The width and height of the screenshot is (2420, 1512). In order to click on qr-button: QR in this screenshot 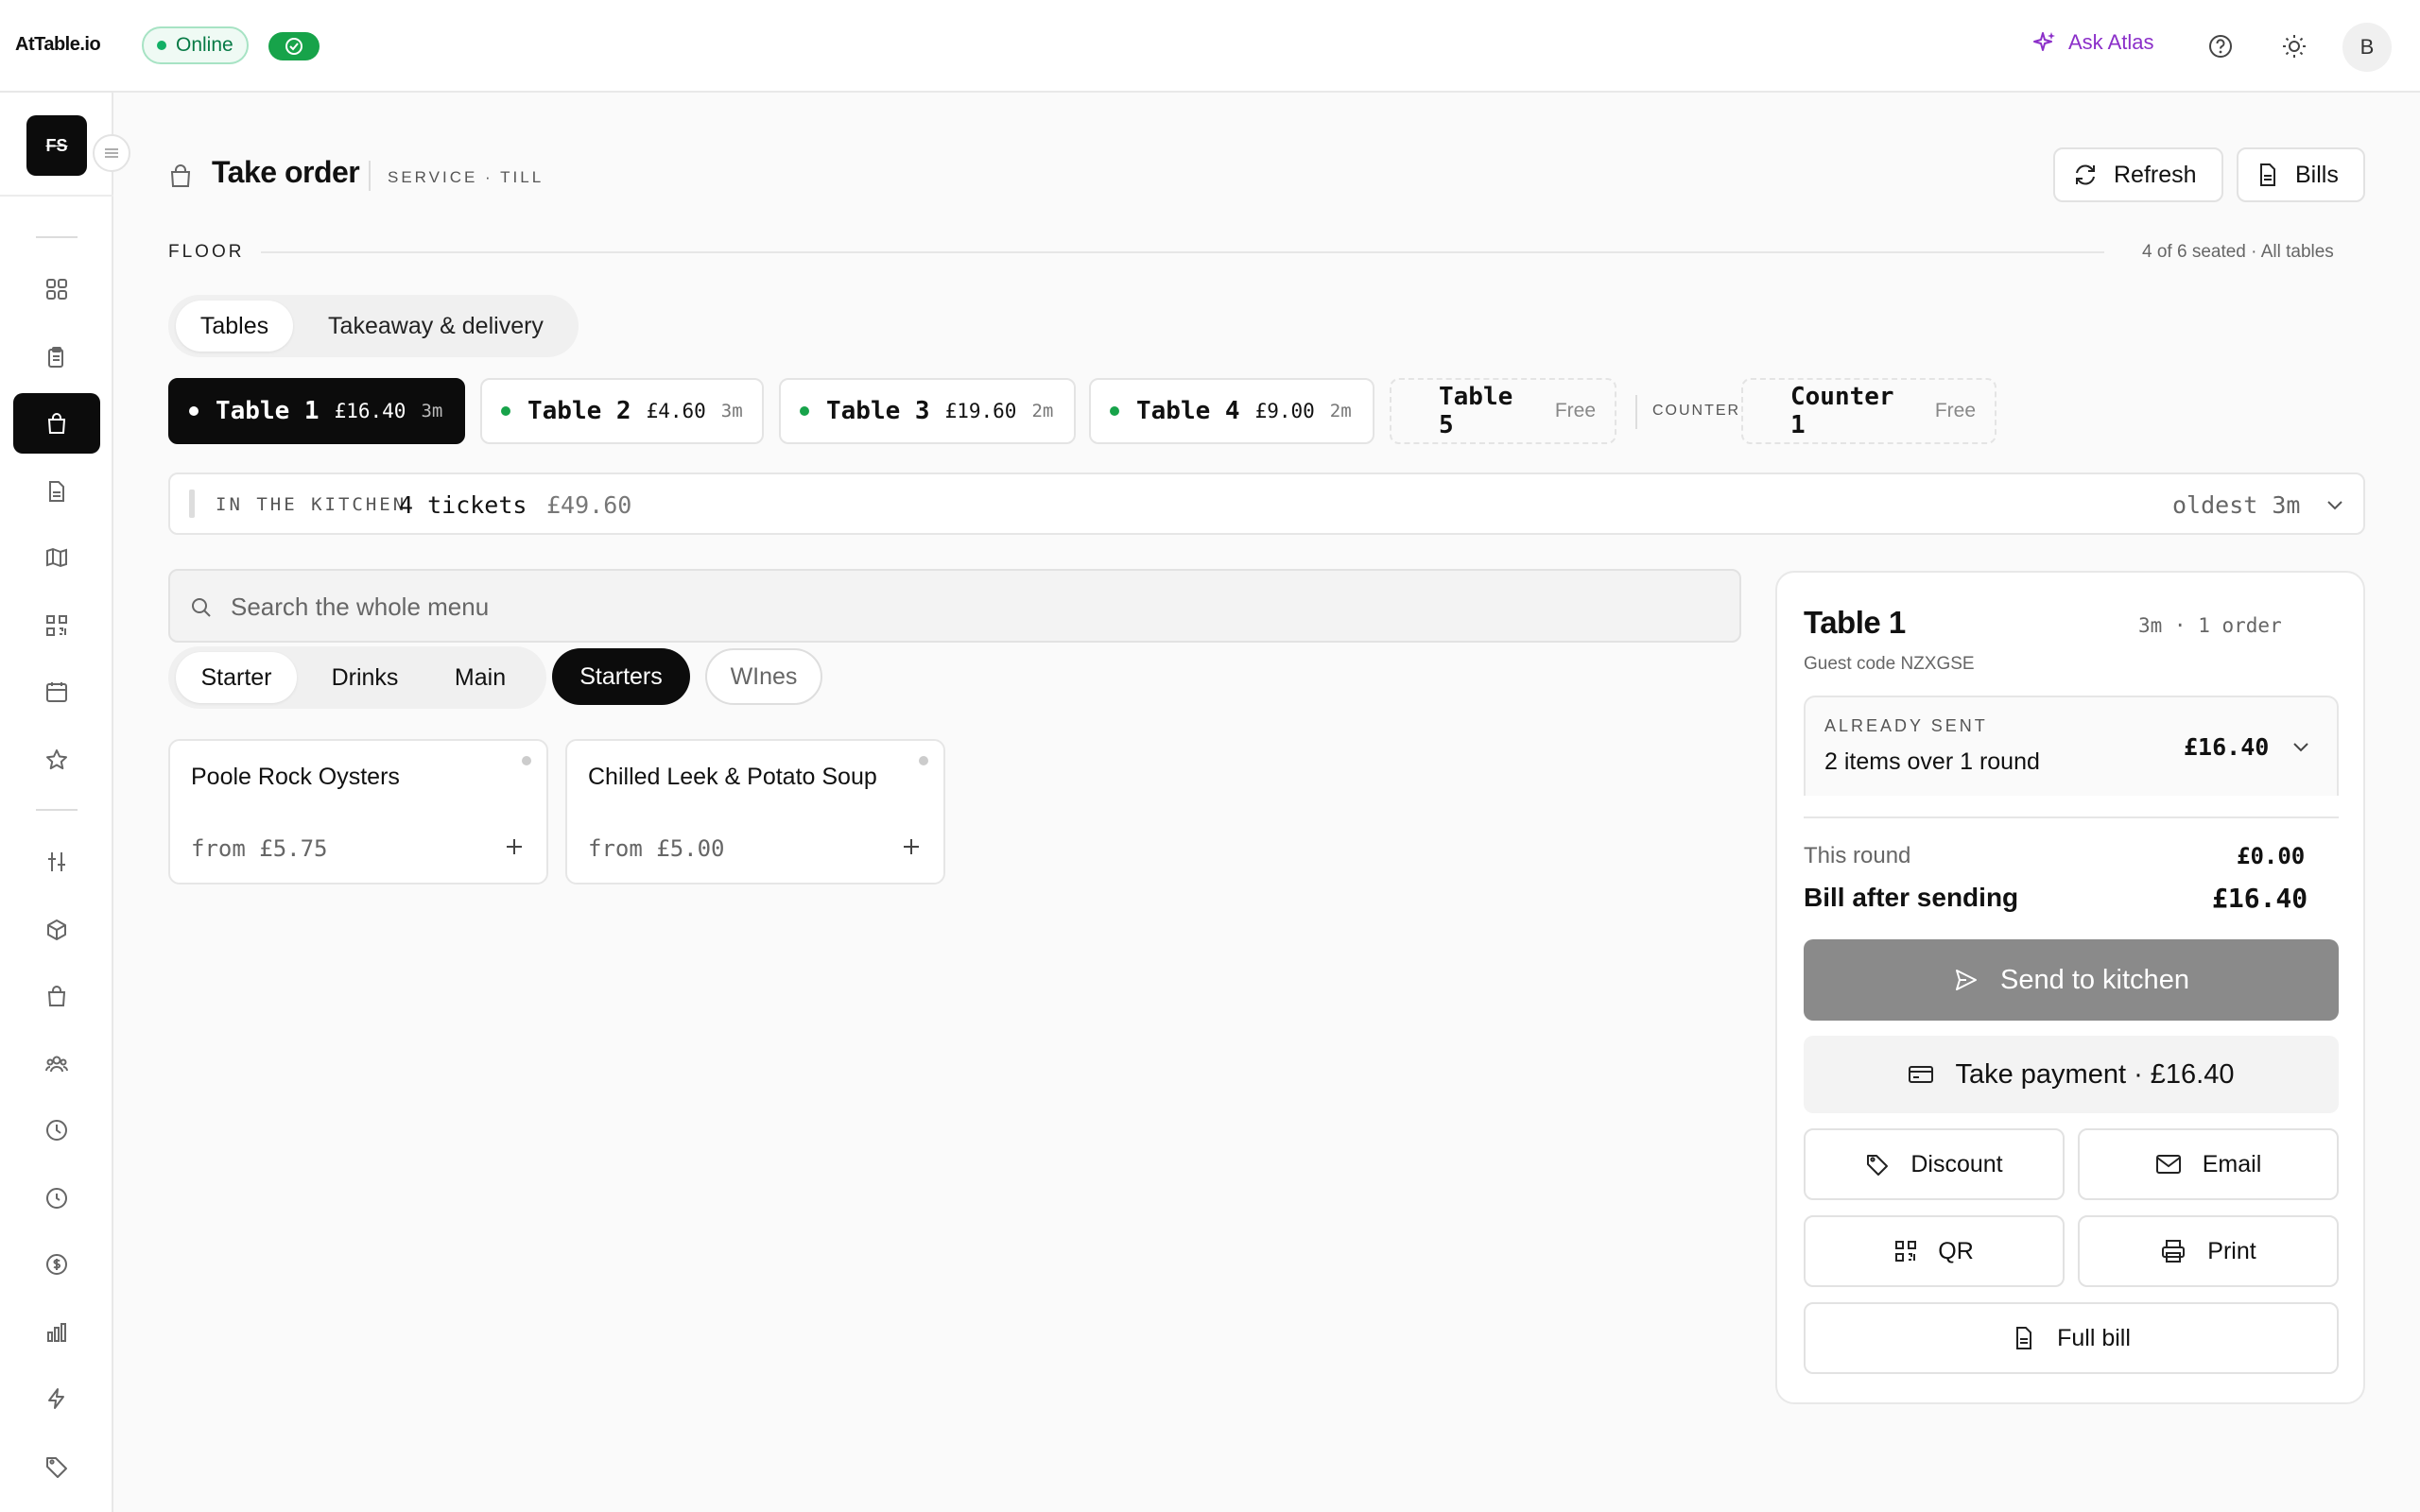, I will do `click(1935, 1251)`.